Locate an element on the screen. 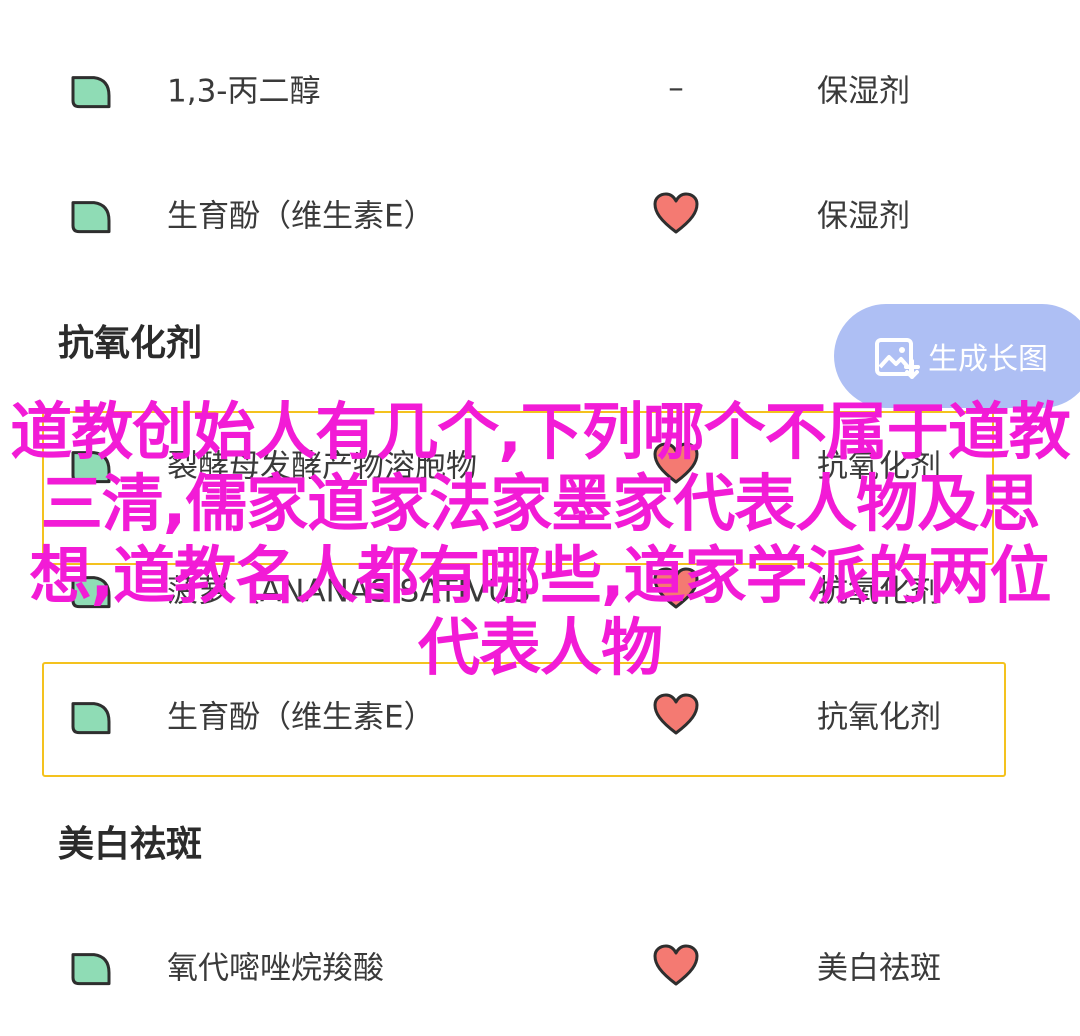 This screenshot has height=1036, width=1080. ingredient-function: 抗氧化剂 is located at coordinates (879, 717).